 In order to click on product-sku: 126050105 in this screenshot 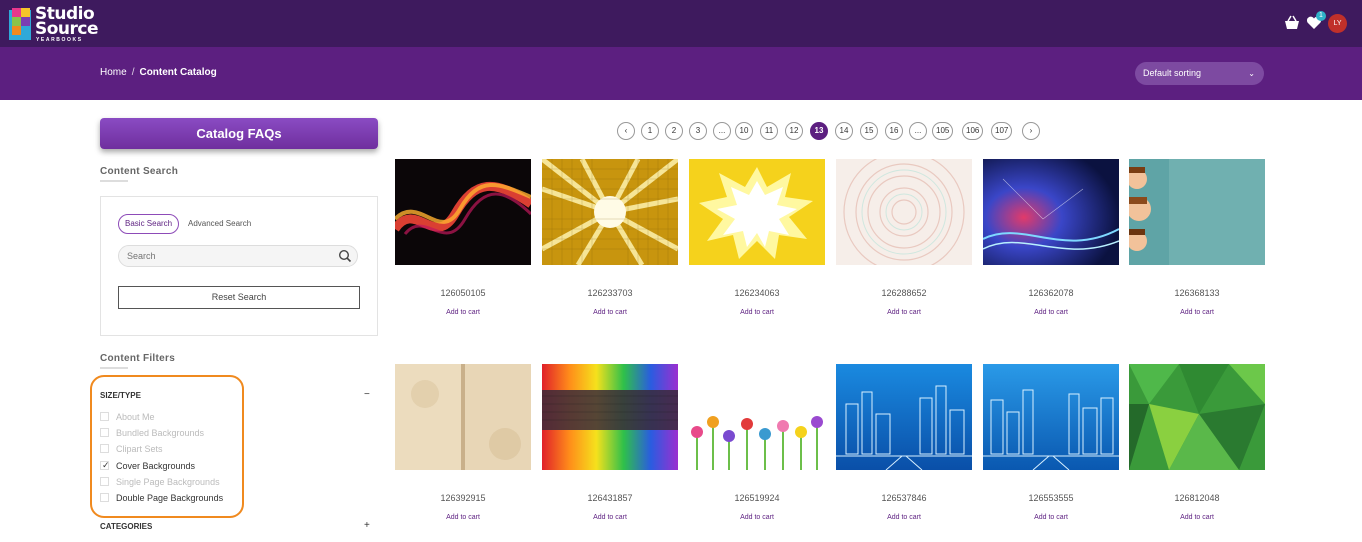, I will do `click(463, 293)`.